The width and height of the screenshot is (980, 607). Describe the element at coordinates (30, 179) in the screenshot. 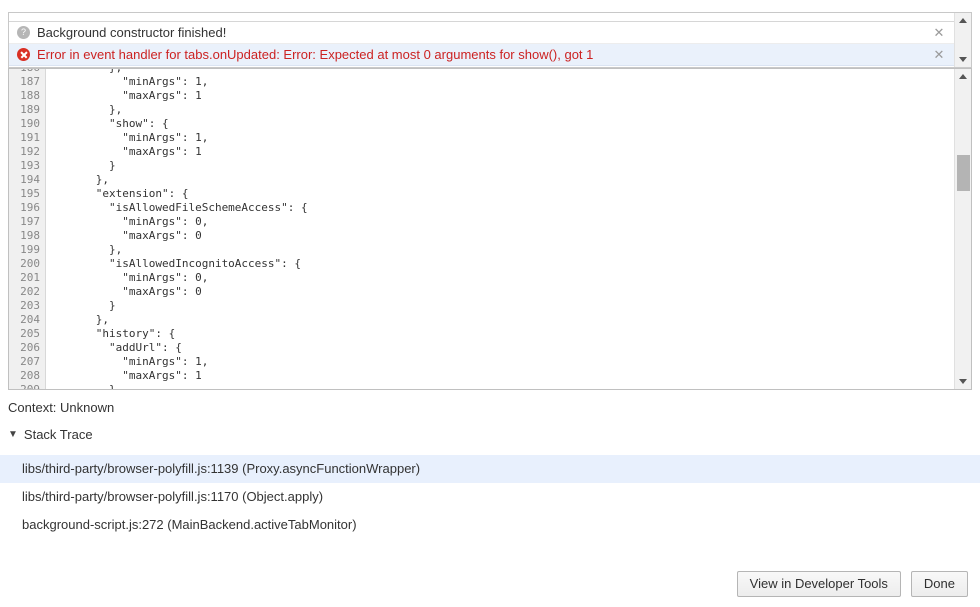

I see `line-number: 194` at that location.